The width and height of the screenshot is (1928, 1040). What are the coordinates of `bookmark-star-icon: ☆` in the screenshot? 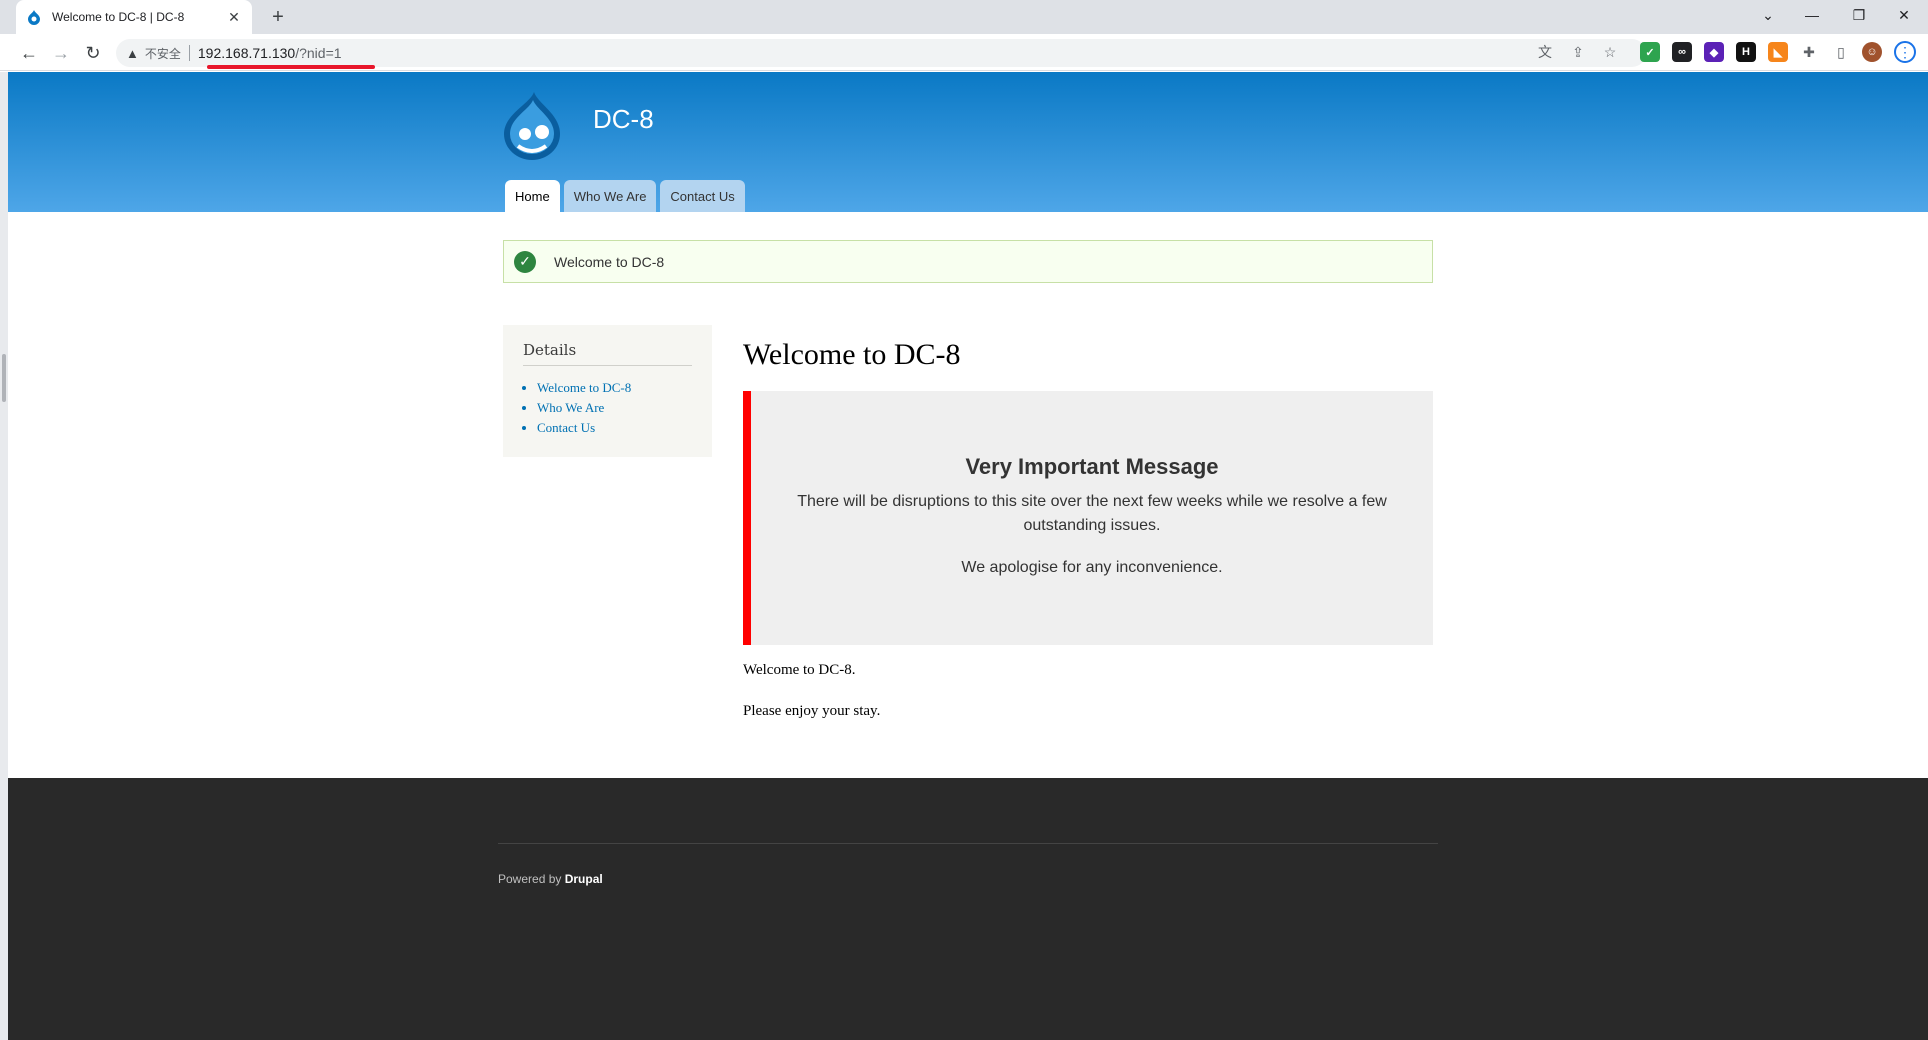 It's located at (1610, 52).